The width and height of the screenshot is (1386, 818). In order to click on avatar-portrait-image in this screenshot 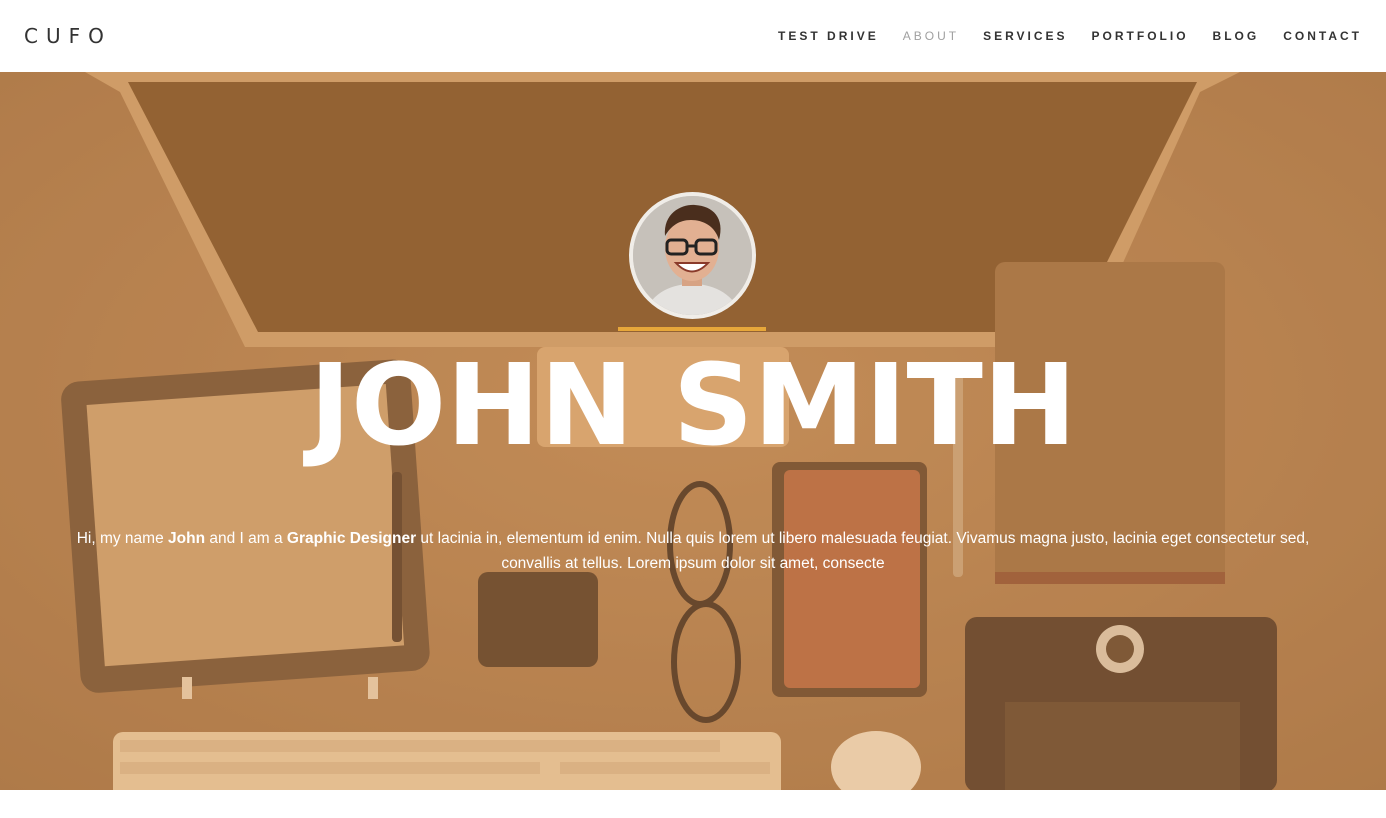, I will do `click(692, 255)`.